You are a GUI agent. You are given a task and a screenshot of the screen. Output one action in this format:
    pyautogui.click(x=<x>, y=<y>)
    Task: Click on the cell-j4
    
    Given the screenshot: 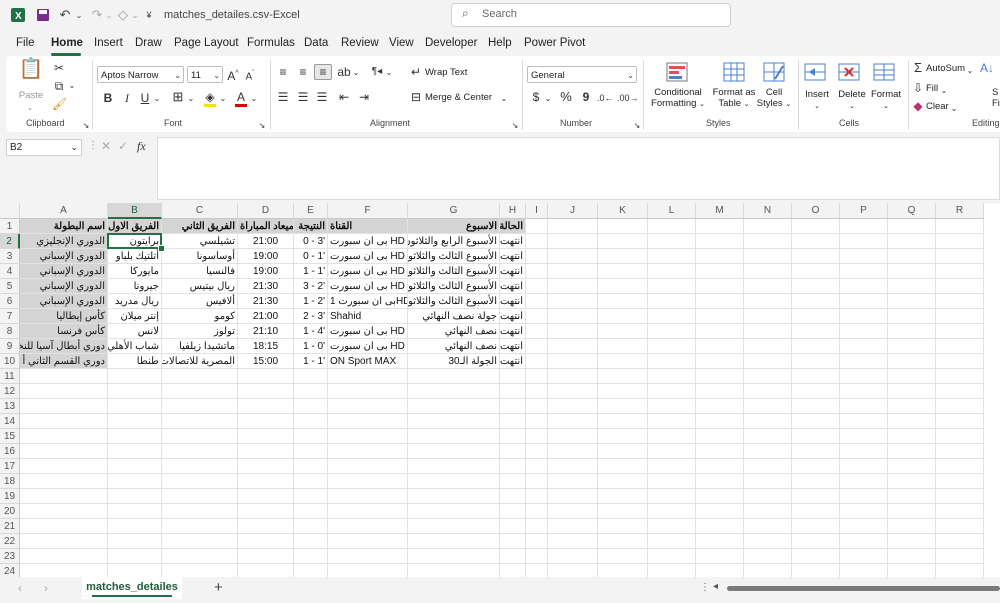 What is the action you would take?
    pyautogui.click(x=573, y=271)
    